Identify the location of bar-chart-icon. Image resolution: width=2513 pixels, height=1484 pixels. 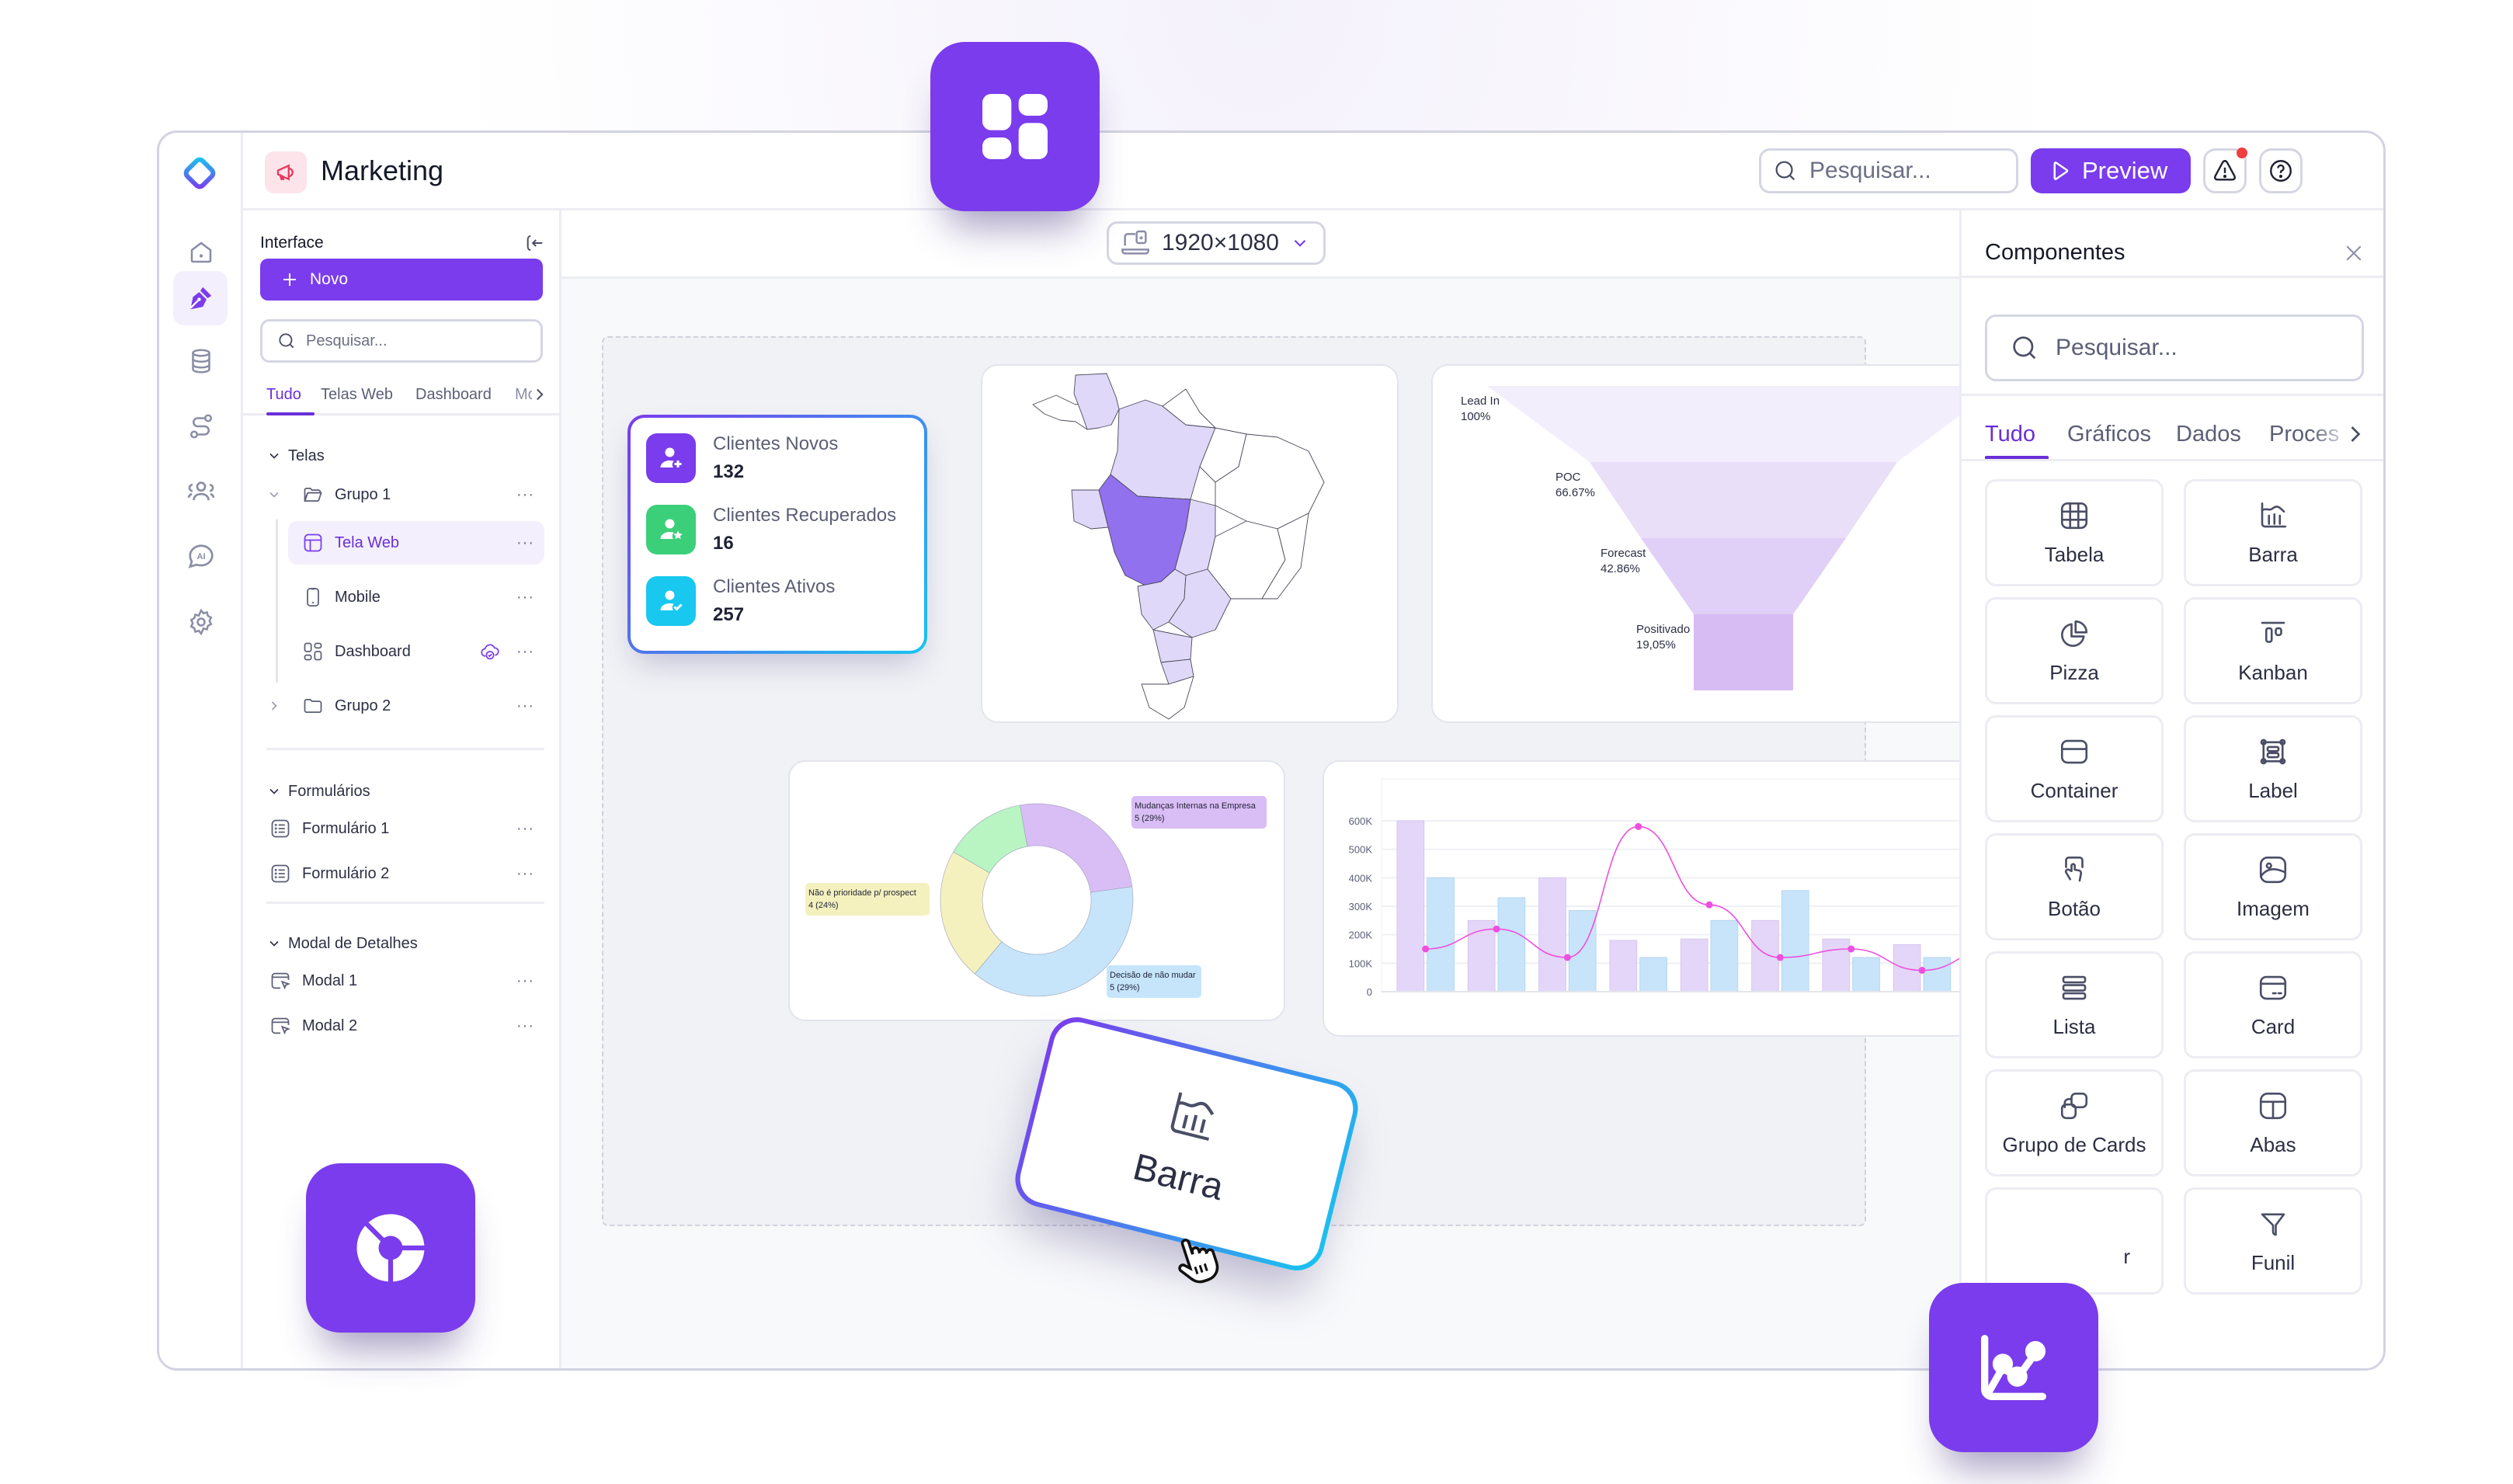
(1192, 1116).